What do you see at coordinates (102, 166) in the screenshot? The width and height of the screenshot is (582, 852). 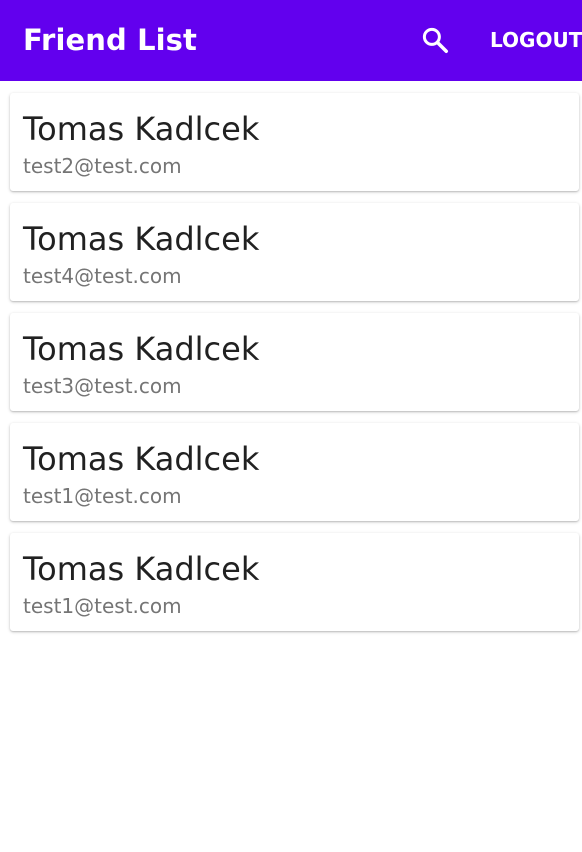 I see `friend-email: test2@test.com` at bounding box center [102, 166].